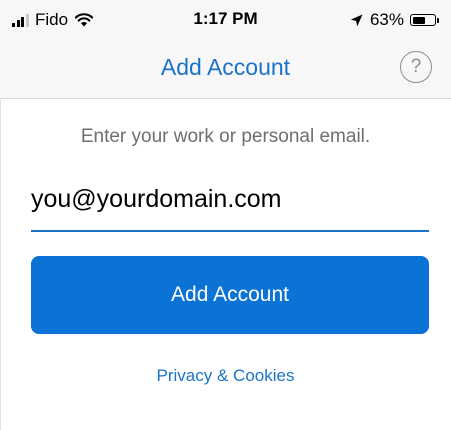 The width and height of the screenshot is (451, 430). I want to click on battery-percent: 63%, so click(386, 19).